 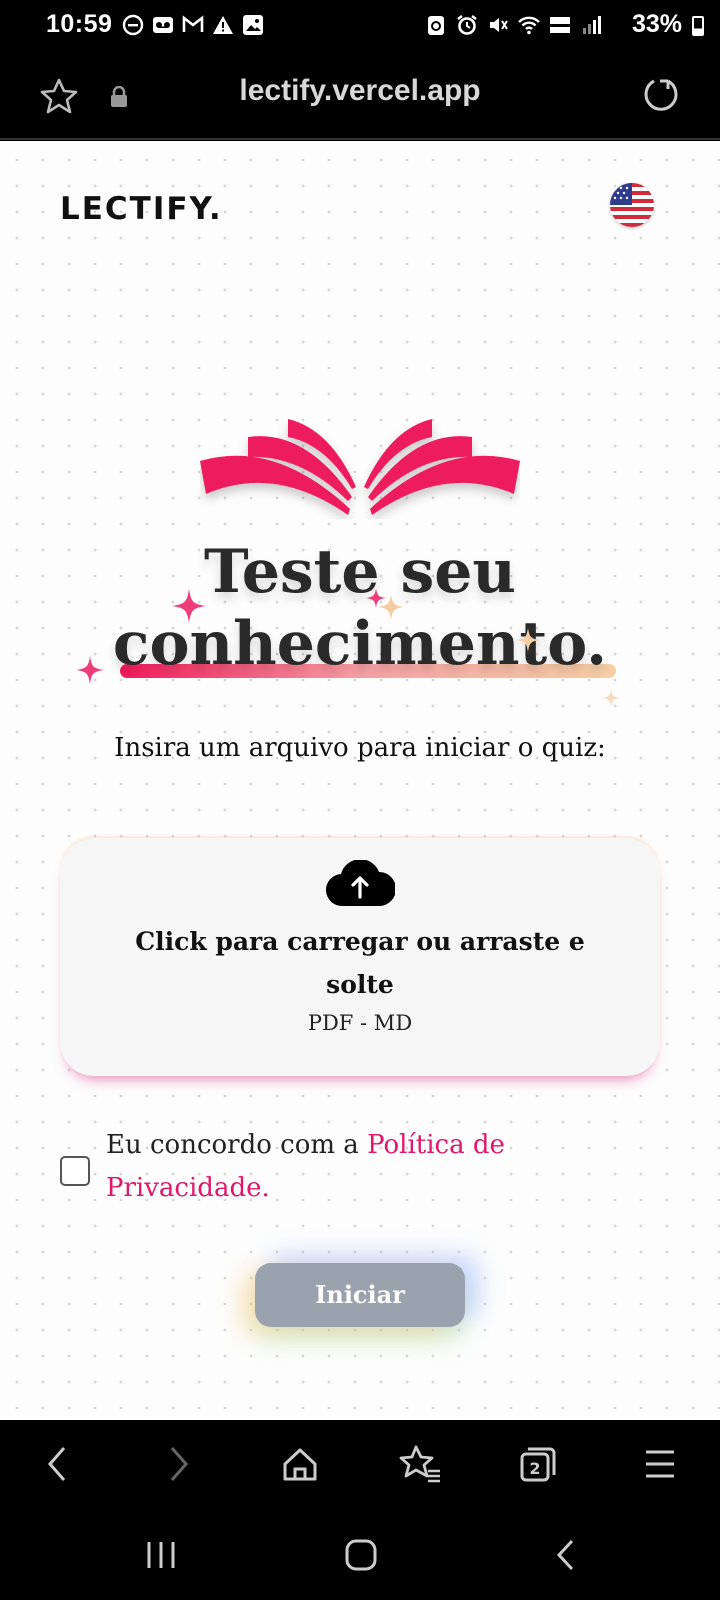 I want to click on us-flag-icon, so click(x=632, y=205).